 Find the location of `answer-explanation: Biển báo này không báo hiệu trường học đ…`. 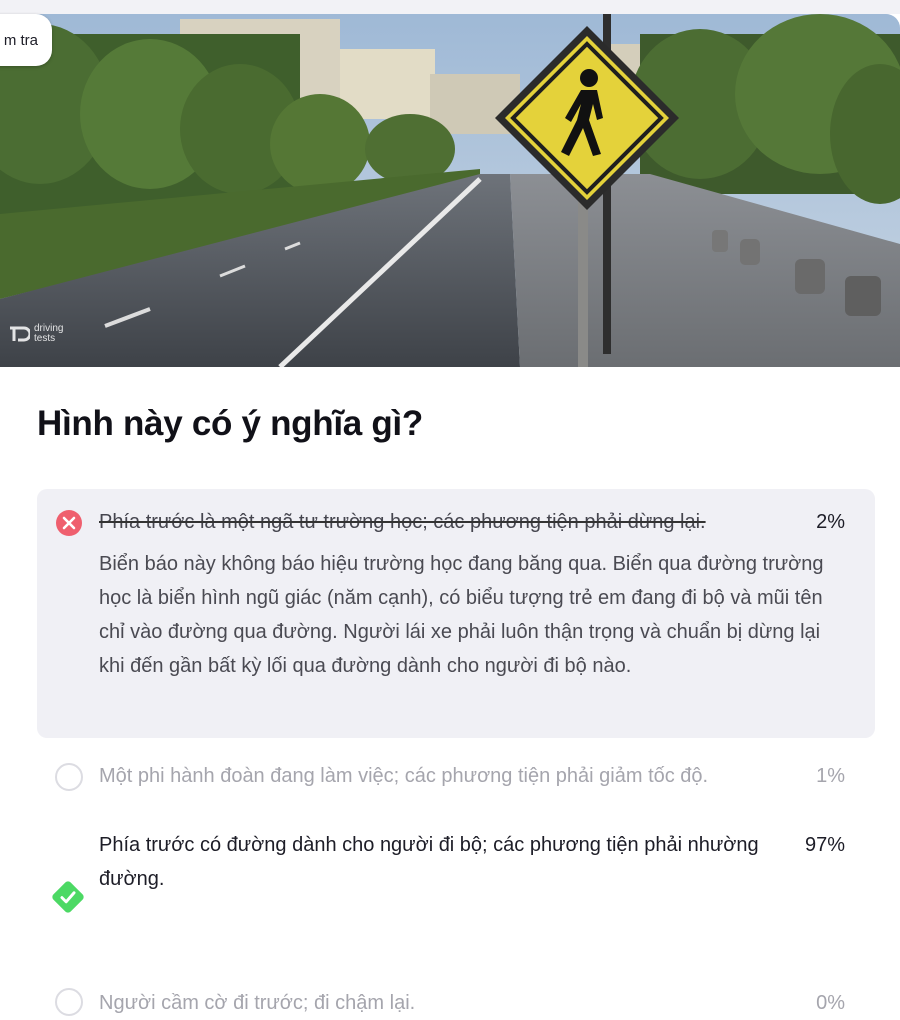

answer-explanation: Biển báo này không báo hiệu trường học đ… is located at coordinates (461, 615).